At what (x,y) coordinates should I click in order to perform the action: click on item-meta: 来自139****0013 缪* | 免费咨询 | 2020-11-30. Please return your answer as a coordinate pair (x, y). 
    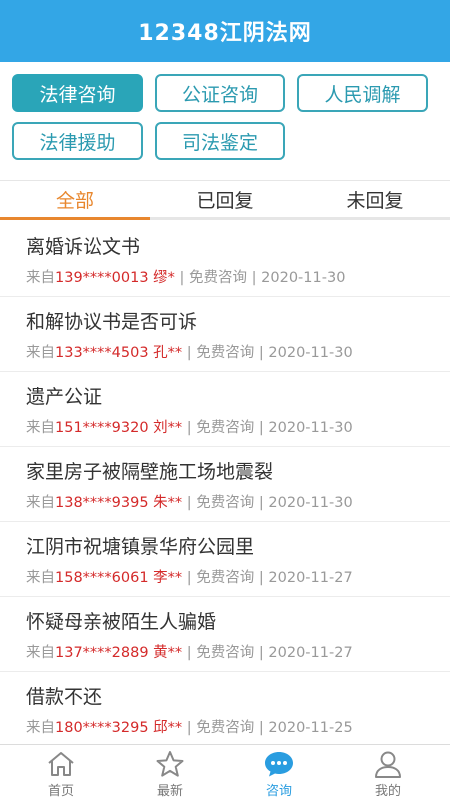
    Looking at the image, I should click on (238, 278).